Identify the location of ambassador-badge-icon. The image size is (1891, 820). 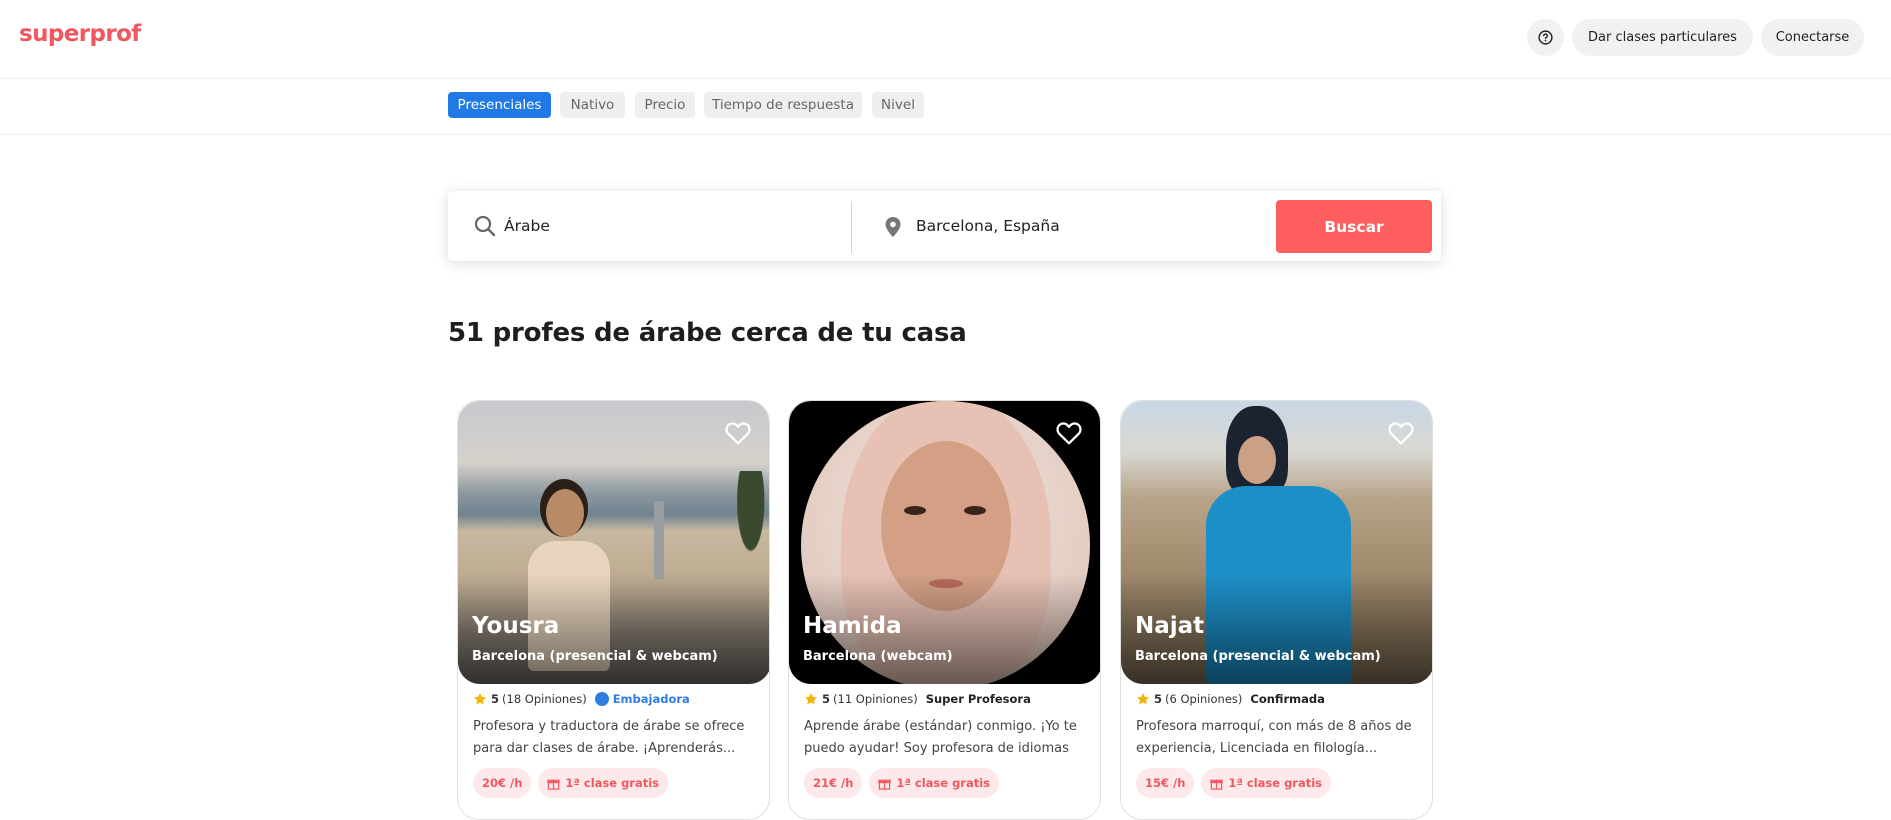
(601, 699).